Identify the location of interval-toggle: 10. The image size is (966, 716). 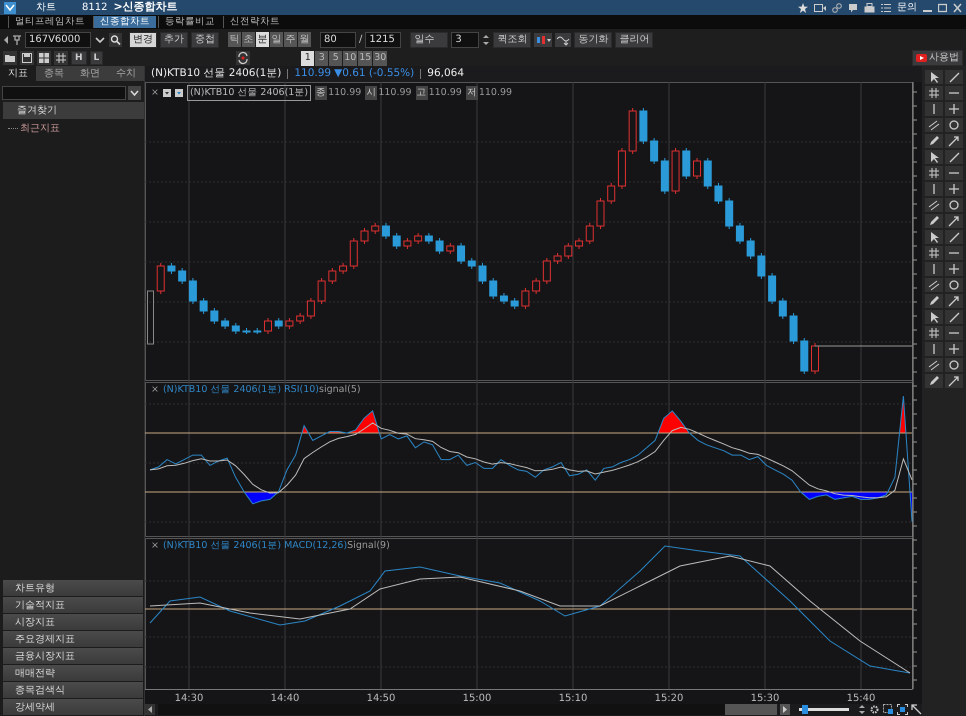
(350, 58).